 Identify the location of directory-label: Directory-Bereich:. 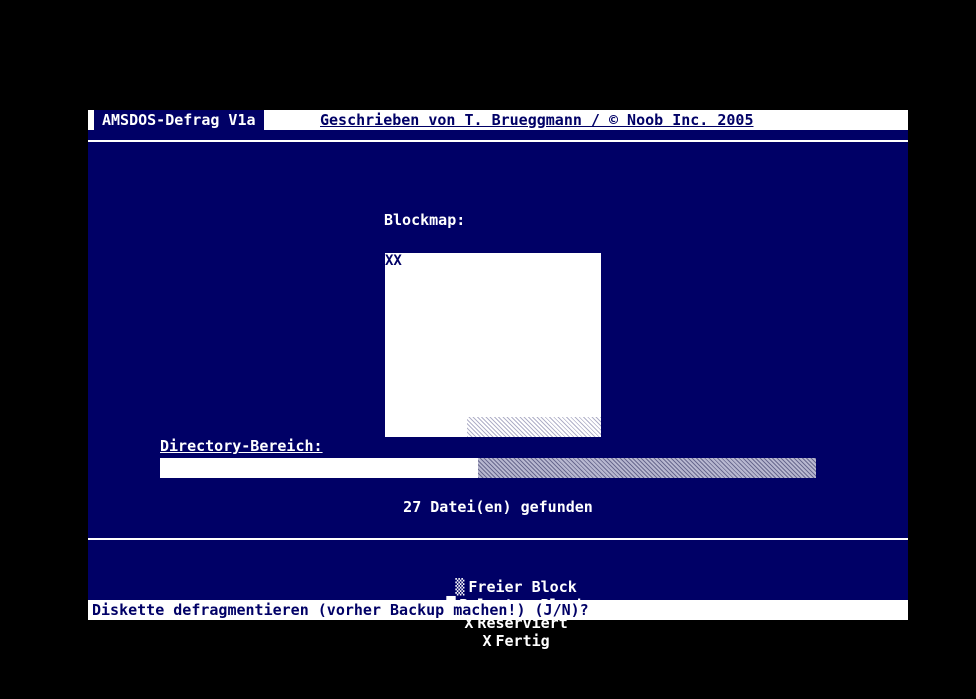
(241, 446).